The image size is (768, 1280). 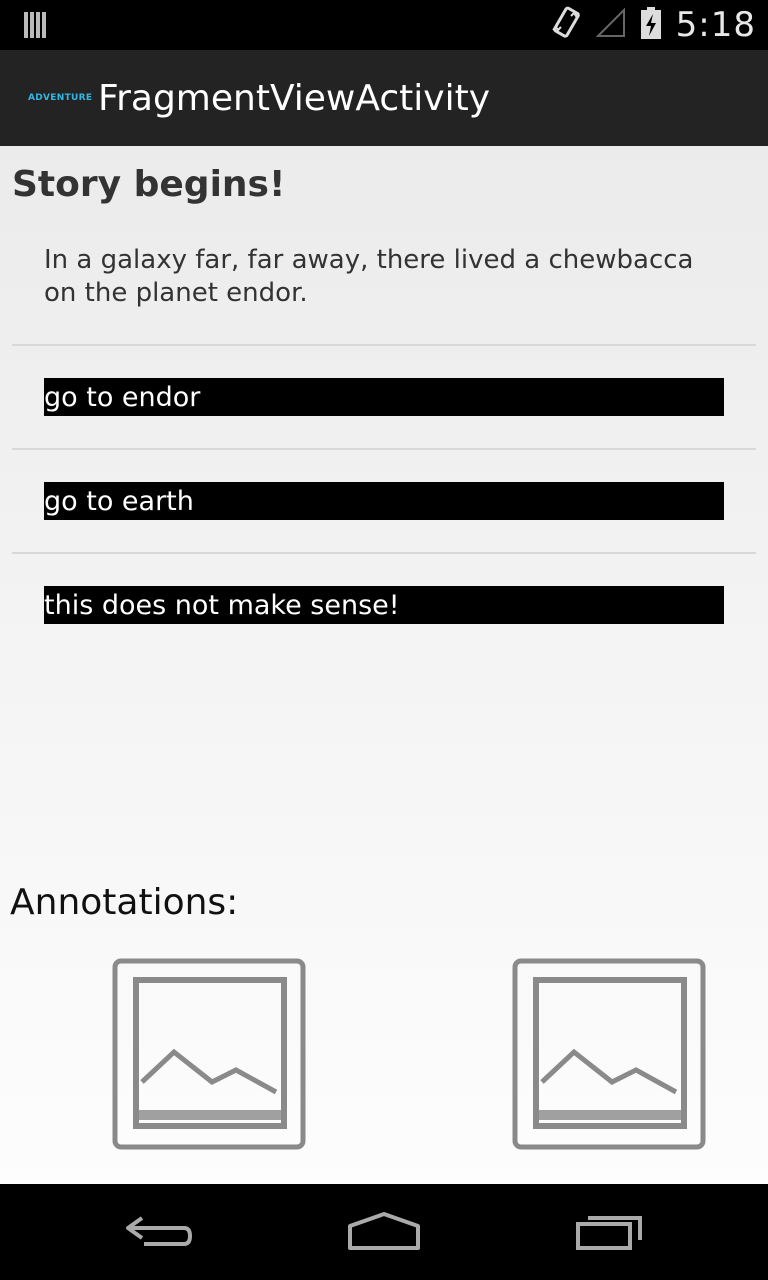 I want to click on no-signal-icon, so click(x=610, y=25).